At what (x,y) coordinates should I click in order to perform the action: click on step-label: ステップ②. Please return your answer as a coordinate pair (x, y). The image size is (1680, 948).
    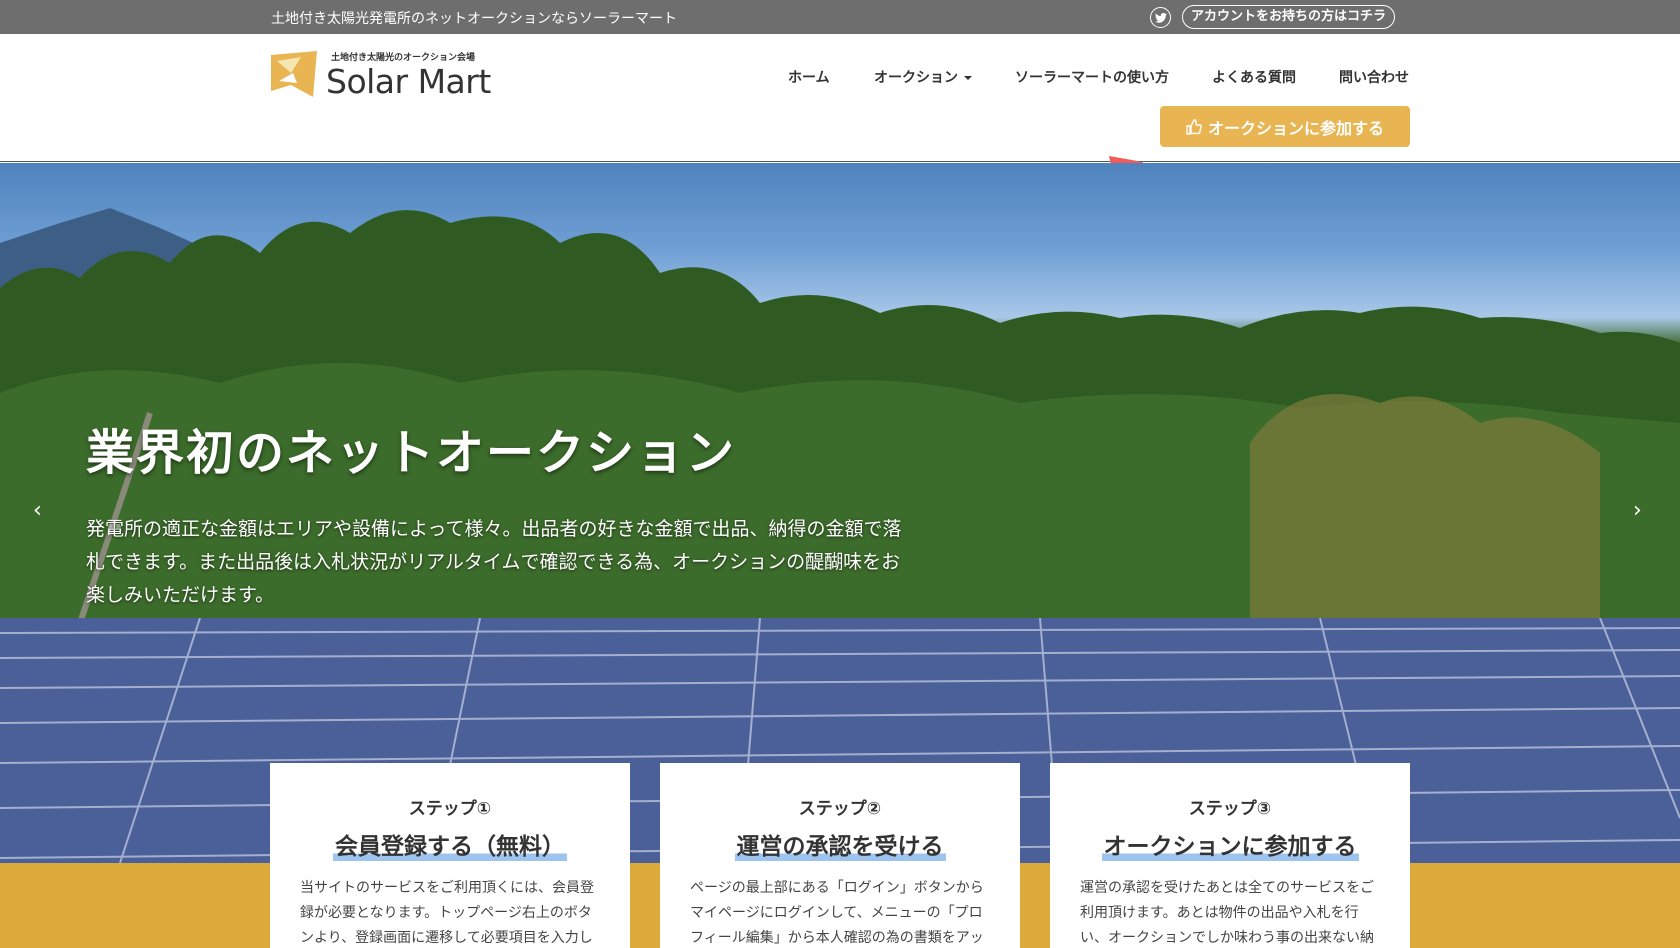
    Looking at the image, I should click on (840, 809).